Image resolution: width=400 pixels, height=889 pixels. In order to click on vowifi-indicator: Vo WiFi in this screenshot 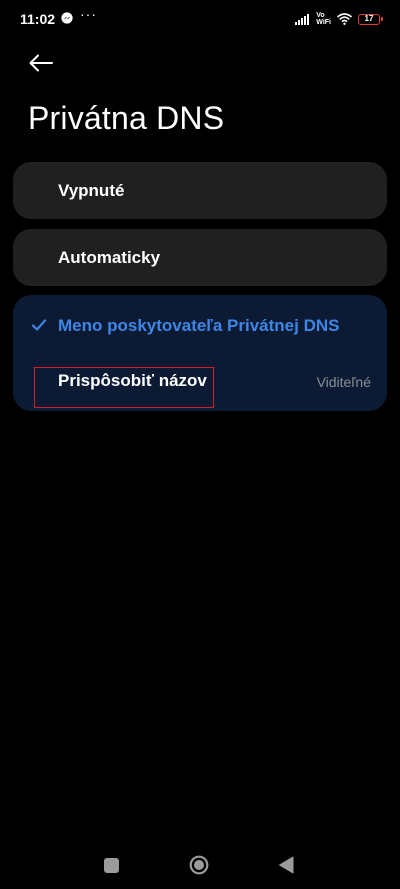, I will do `click(323, 19)`.